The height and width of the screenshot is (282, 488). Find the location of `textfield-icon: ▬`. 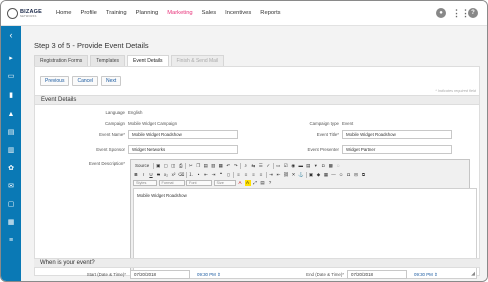

textfield-icon: ▬ is located at coordinates (301, 166).